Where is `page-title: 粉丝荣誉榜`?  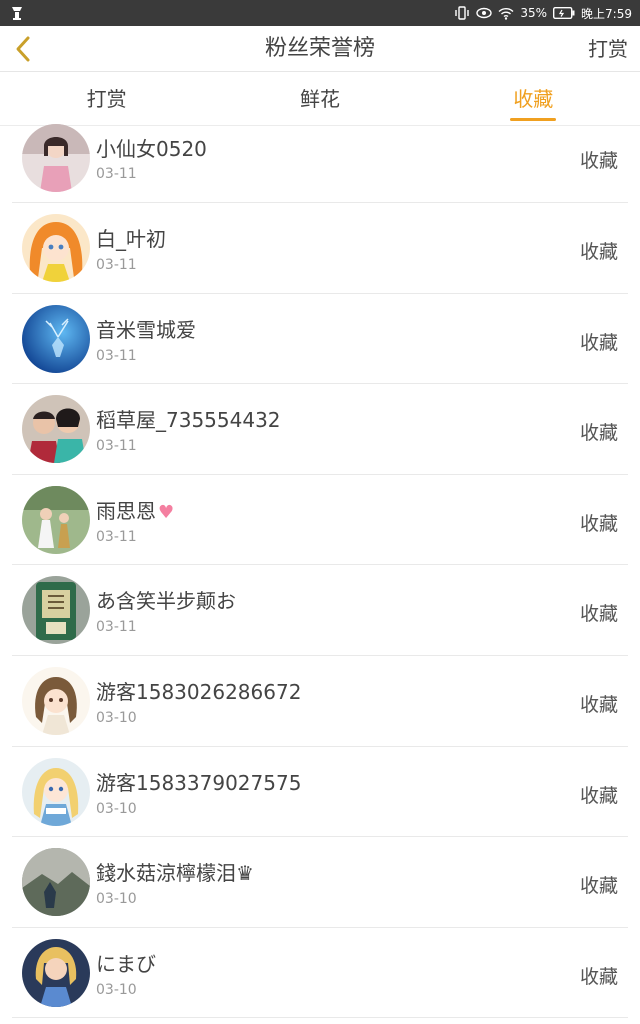 page-title: 粉丝荣誉榜 is located at coordinates (319, 48).